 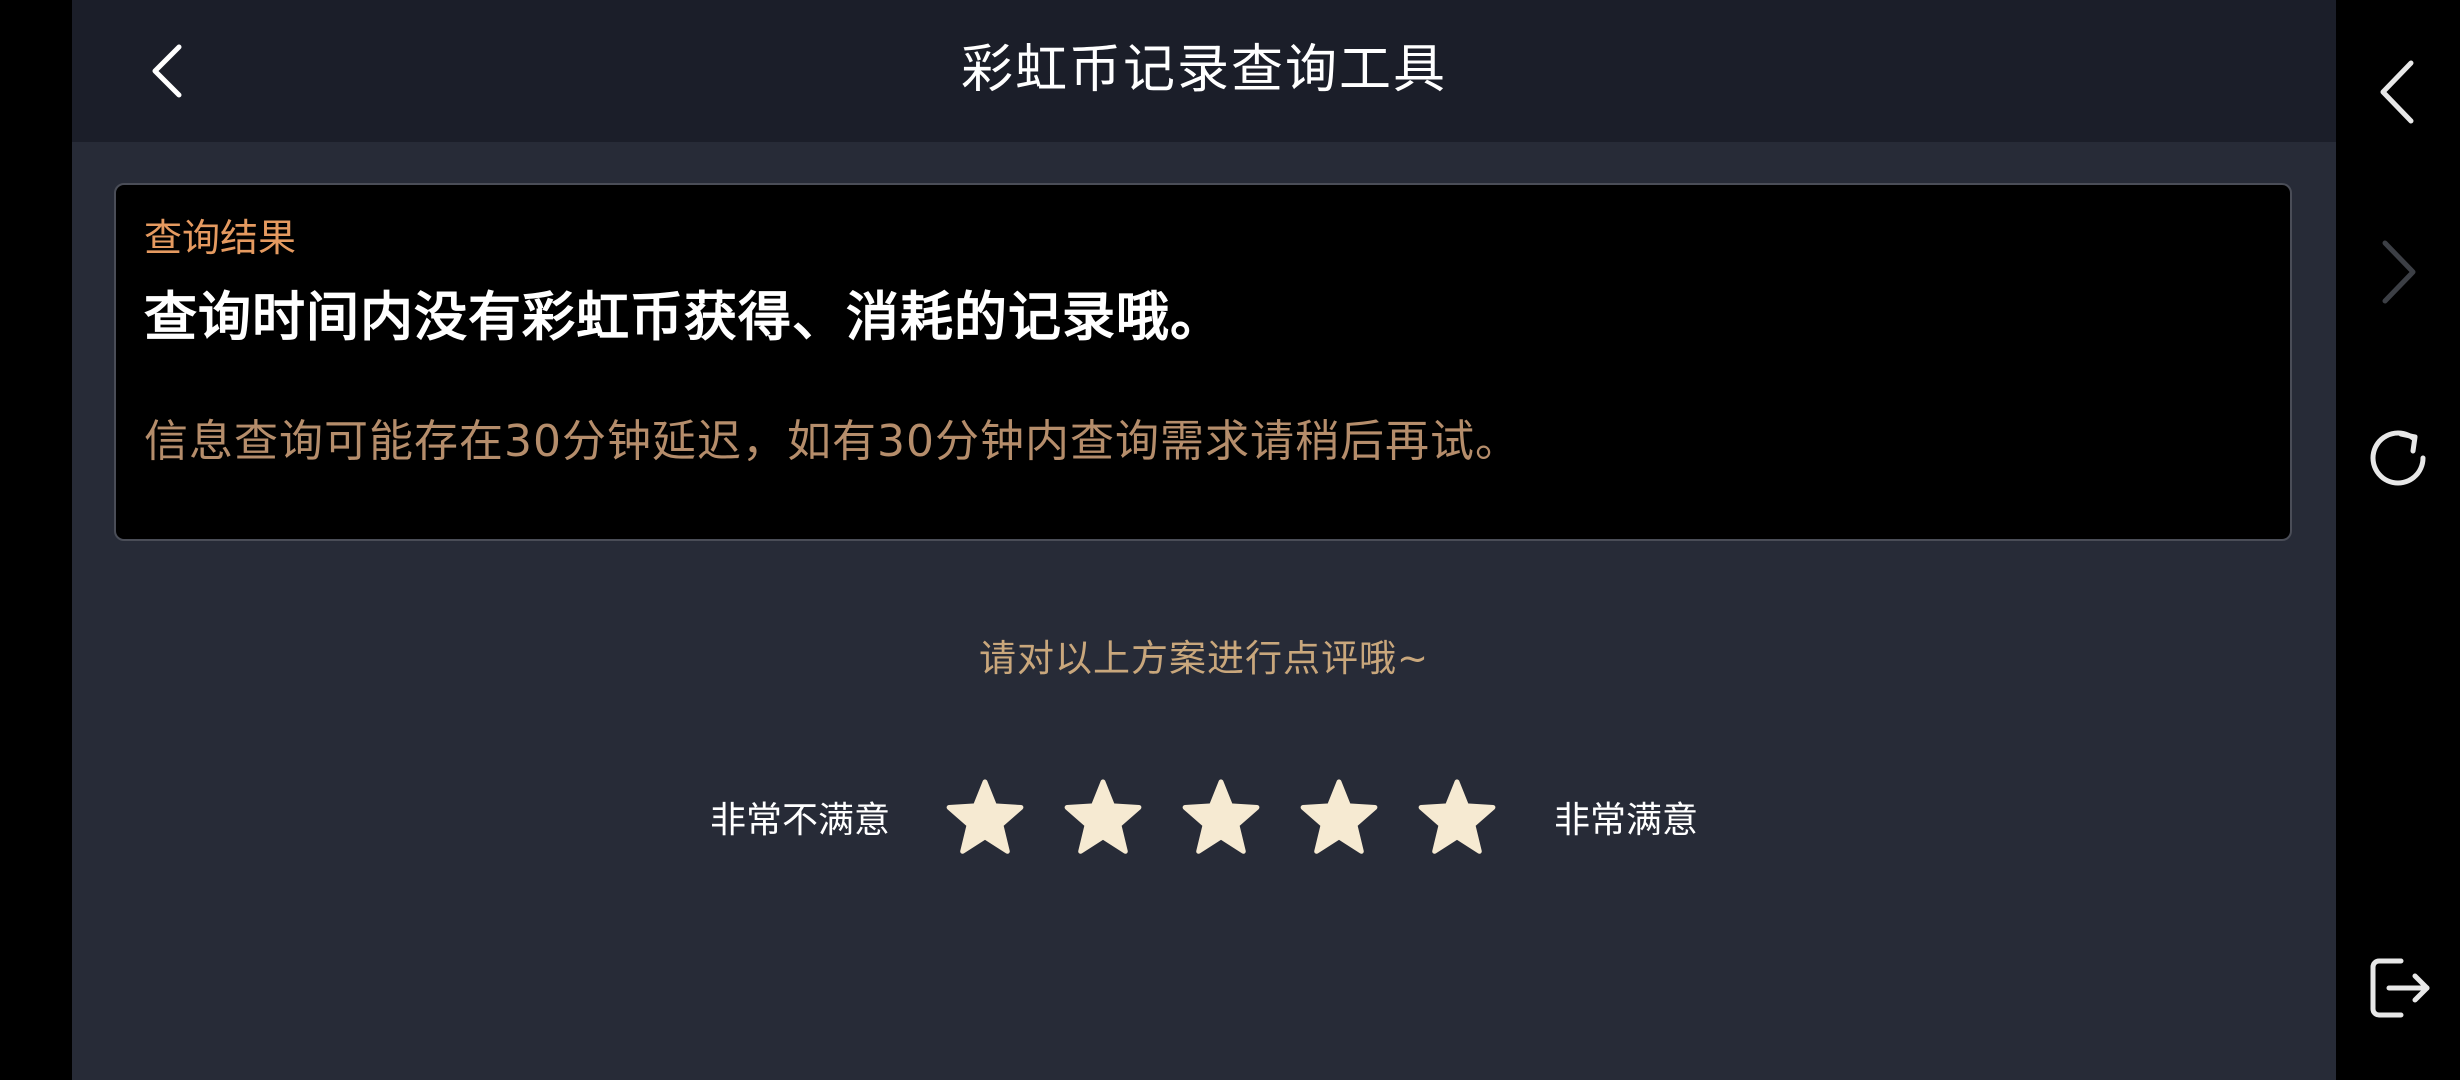 I want to click on chevron-left-icon, so click(x=2397, y=92).